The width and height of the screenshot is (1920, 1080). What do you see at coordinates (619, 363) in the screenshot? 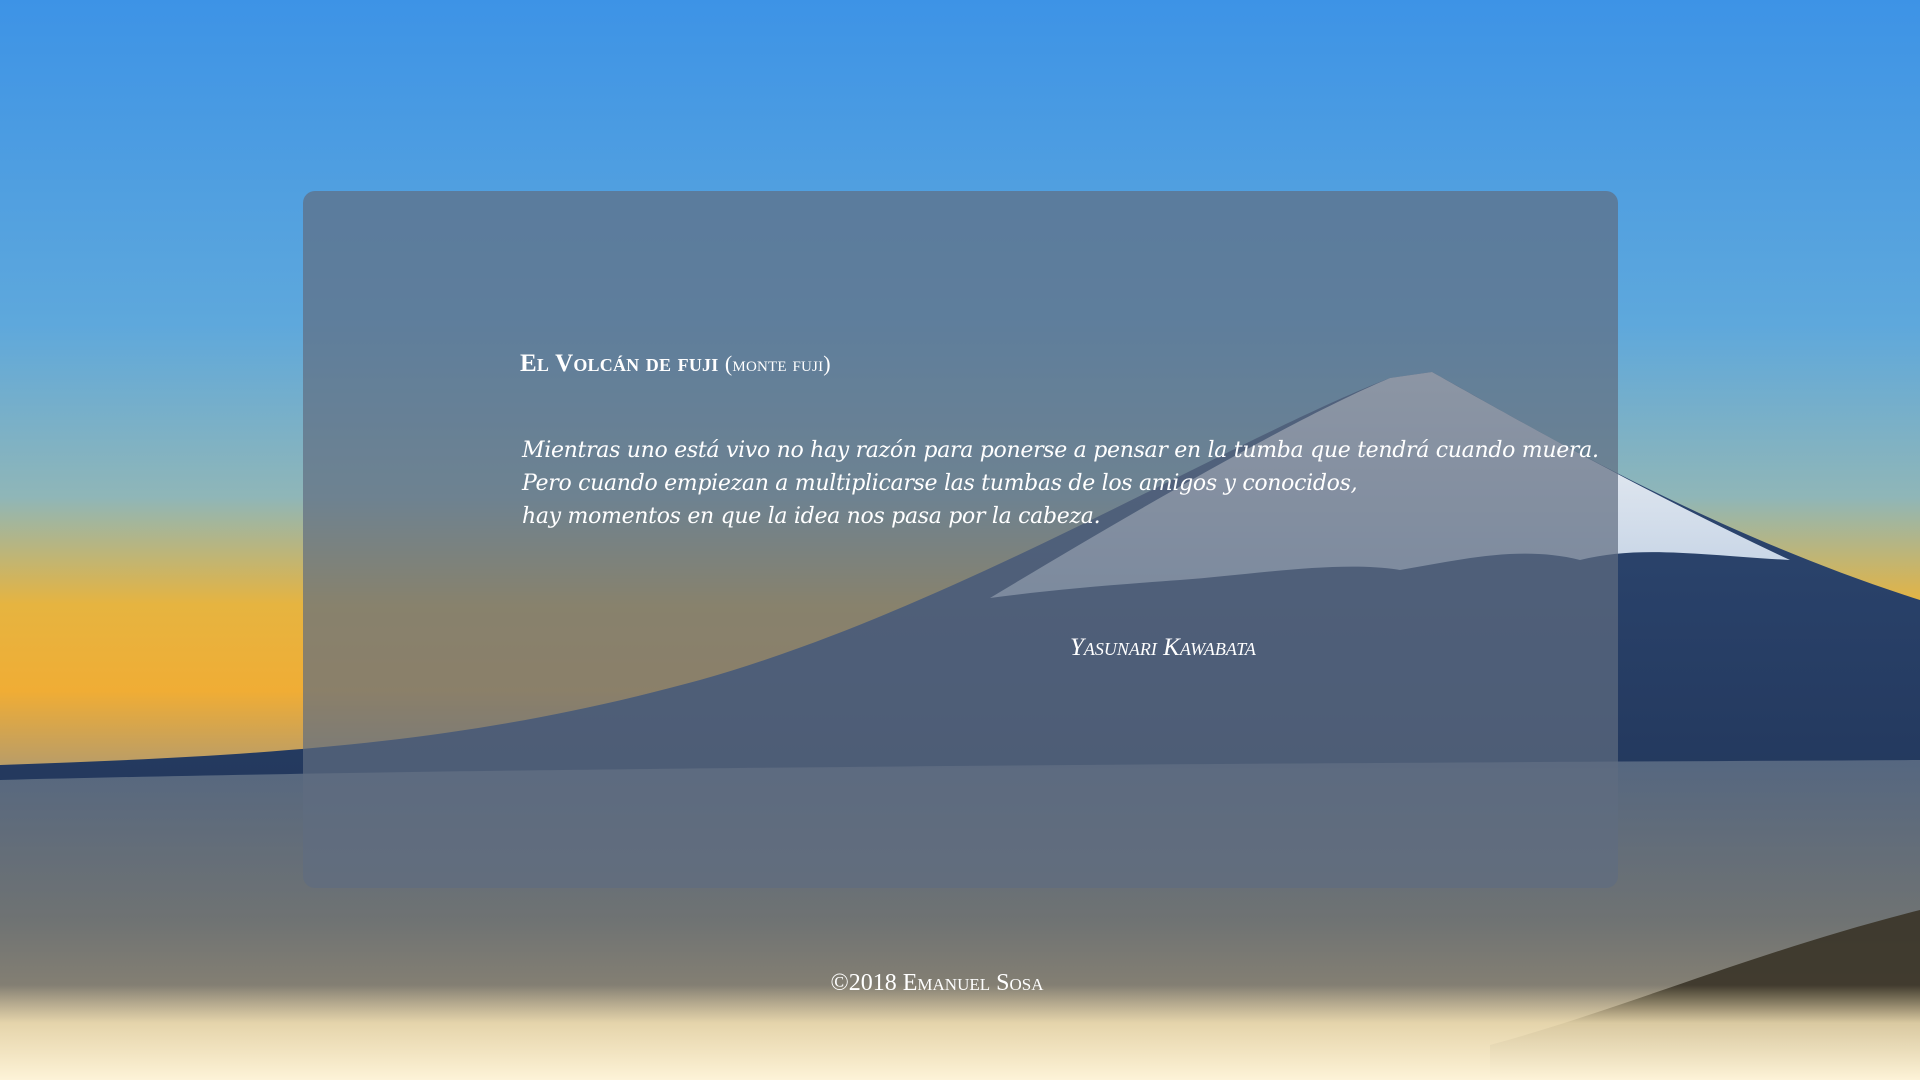
I see `title-main: El Volcán de fuji` at bounding box center [619, 363].